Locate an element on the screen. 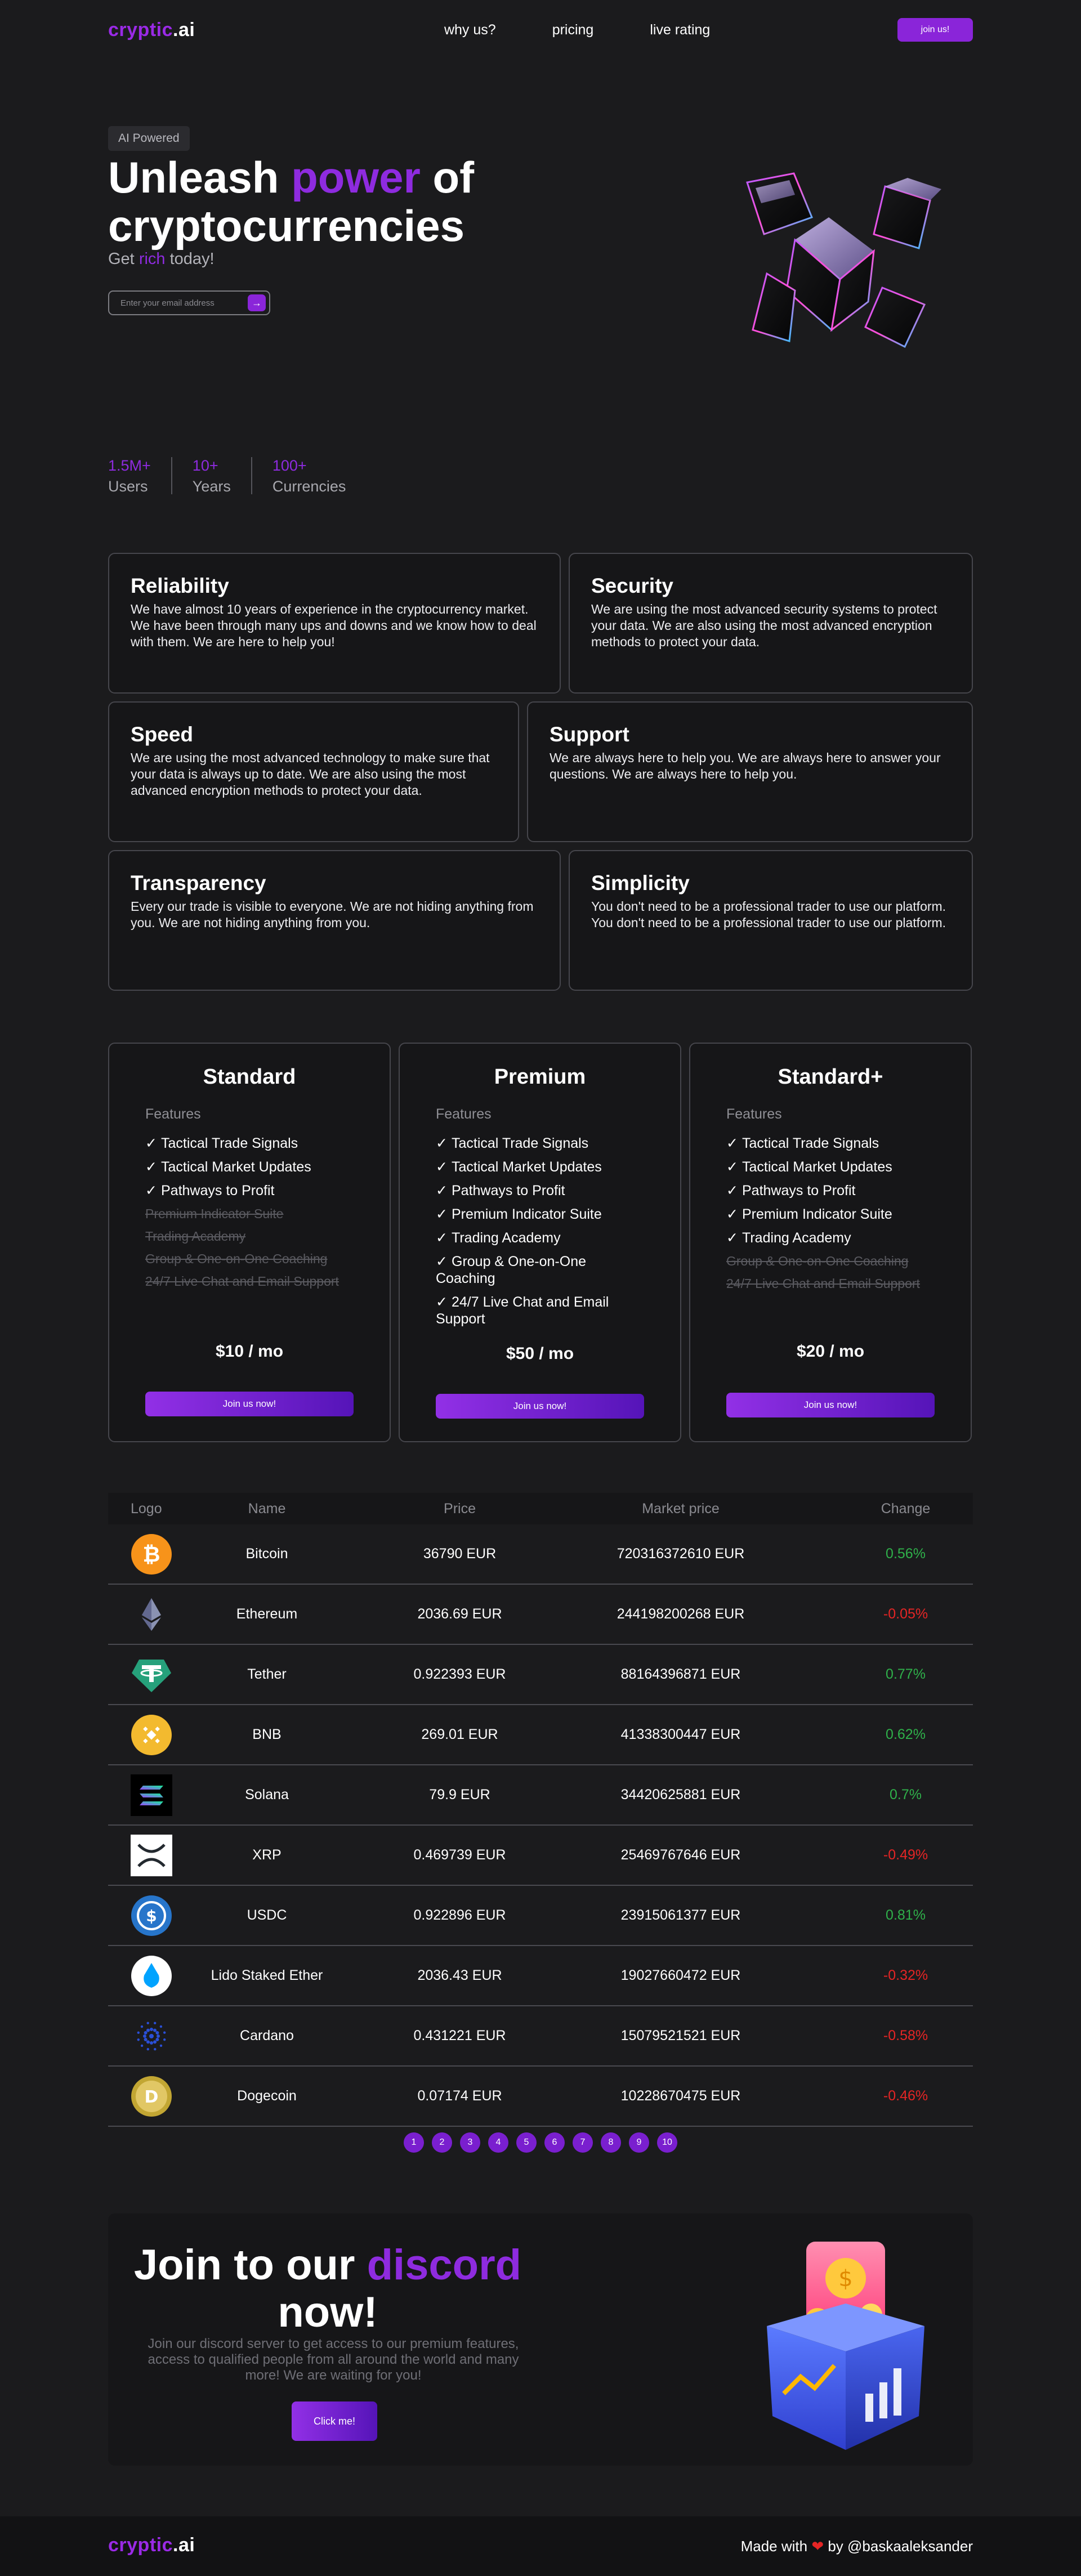  coin-name: Dogecoin is located at coordinates (267, 2096).